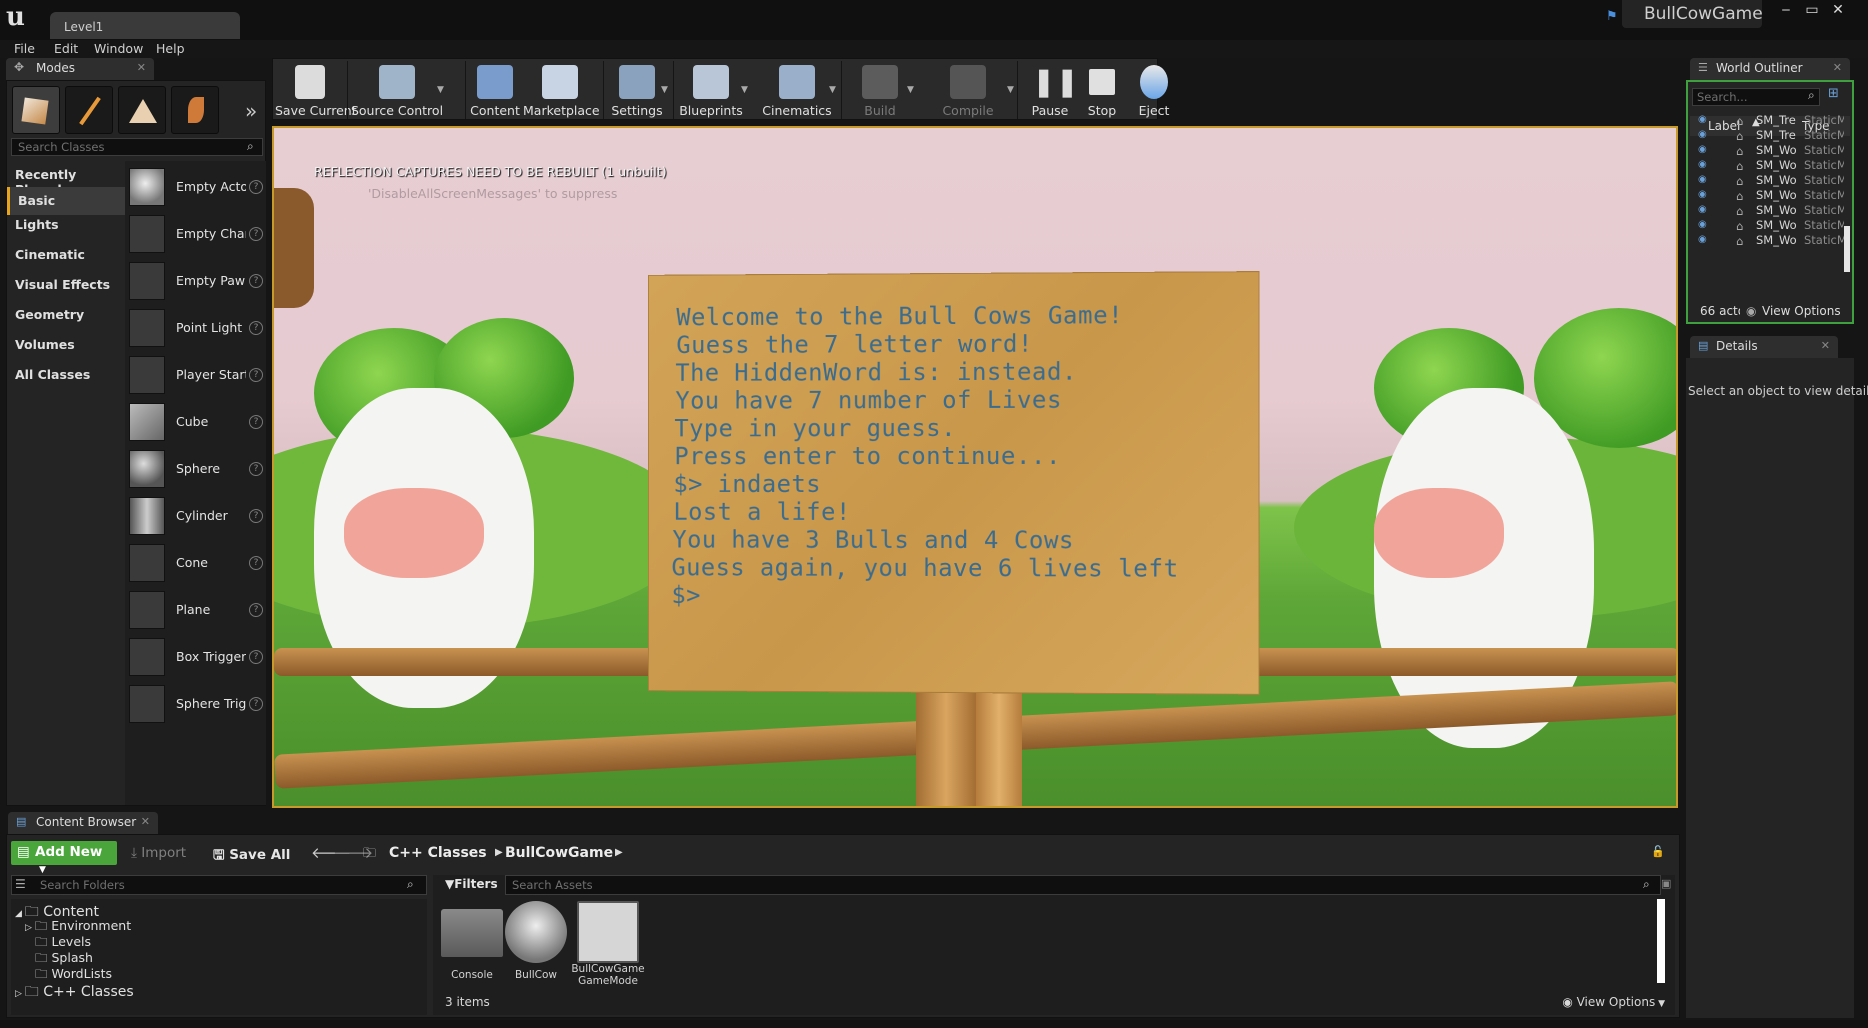  Describe the element at coordinates (1613, 1002) in the screenshot. I see `view-options-button: ◉ View Options ▼` at that location.